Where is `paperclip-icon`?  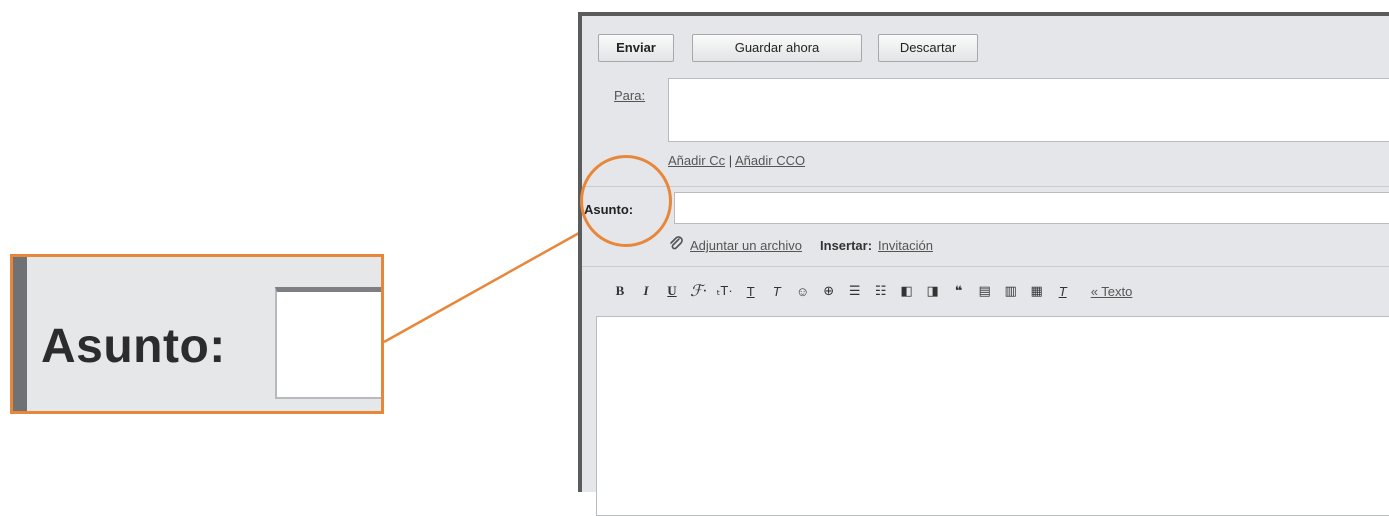 paperclip-icon is located at coordinates (676, 245).